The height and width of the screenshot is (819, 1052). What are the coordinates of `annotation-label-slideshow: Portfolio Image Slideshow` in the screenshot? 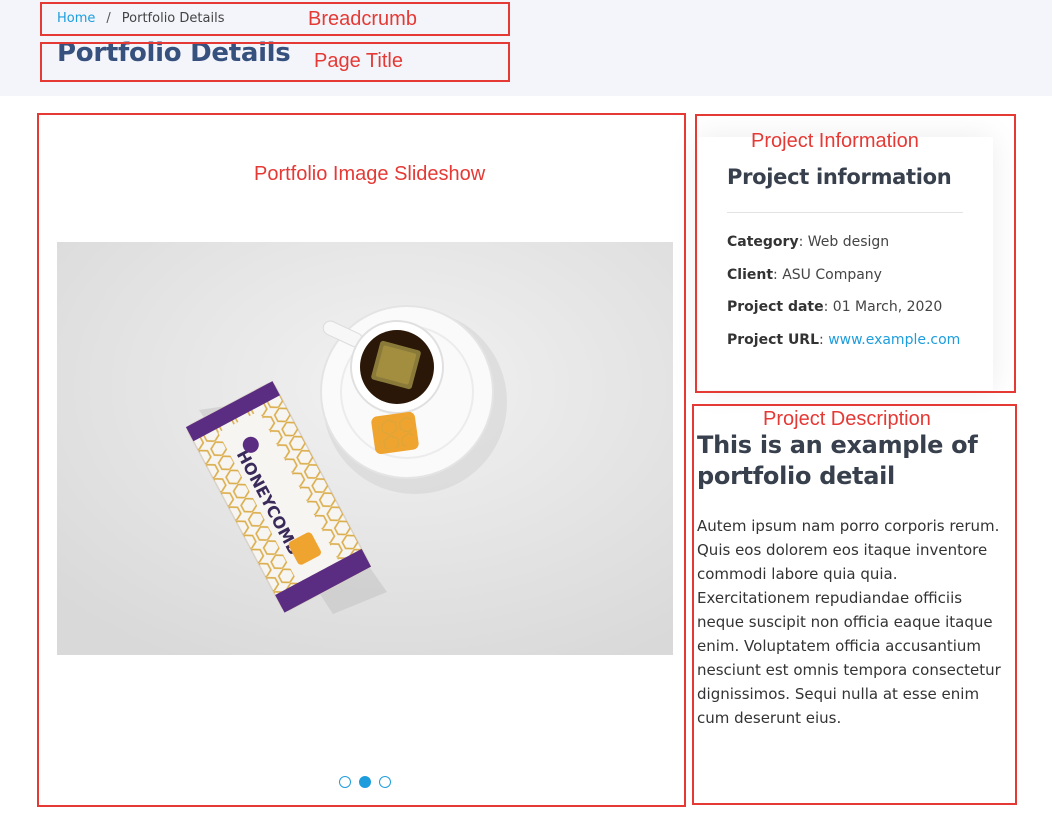 It's located at (370, 174).